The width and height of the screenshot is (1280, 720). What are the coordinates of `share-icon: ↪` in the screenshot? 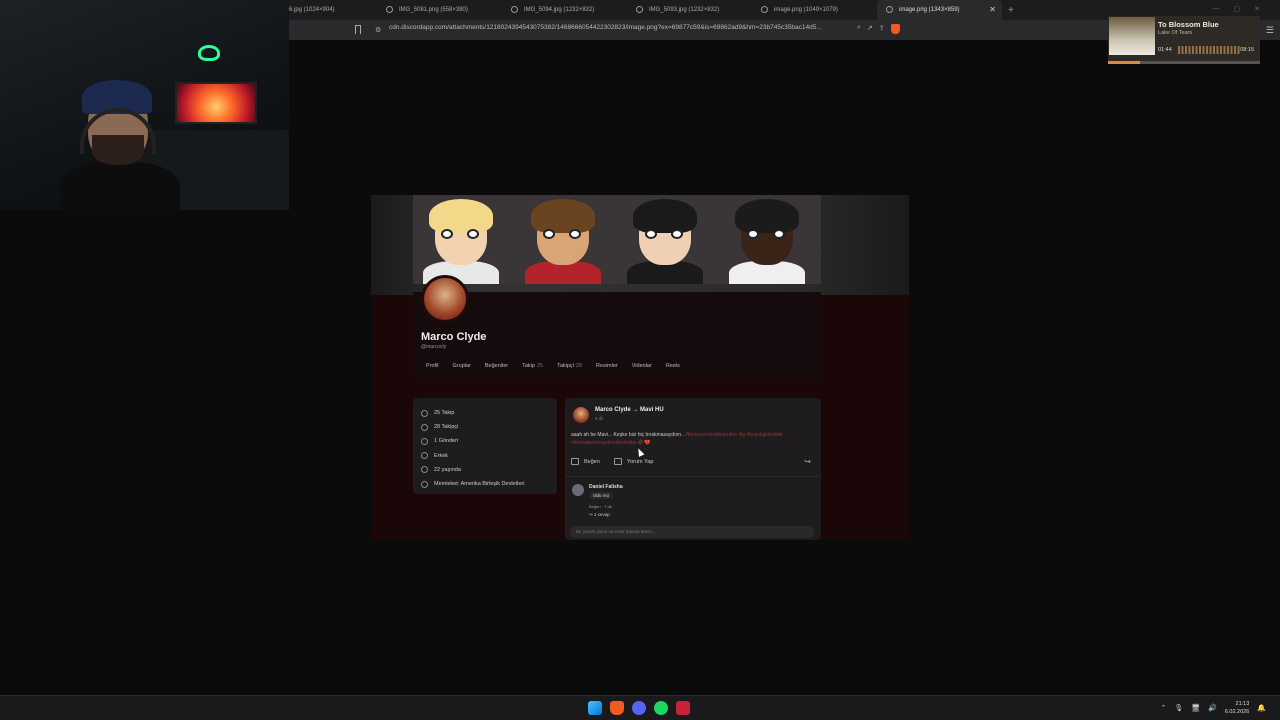 It's located at (807, 461).